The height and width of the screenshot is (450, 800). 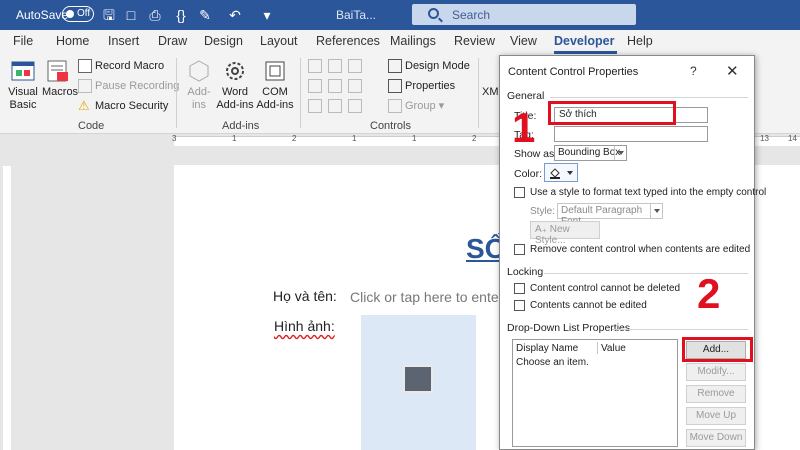 What do you see at coordinates (23, 85) in the screenshot?
I see `visual-basic-button: Visual Basic` at bounding box center [23, 85].